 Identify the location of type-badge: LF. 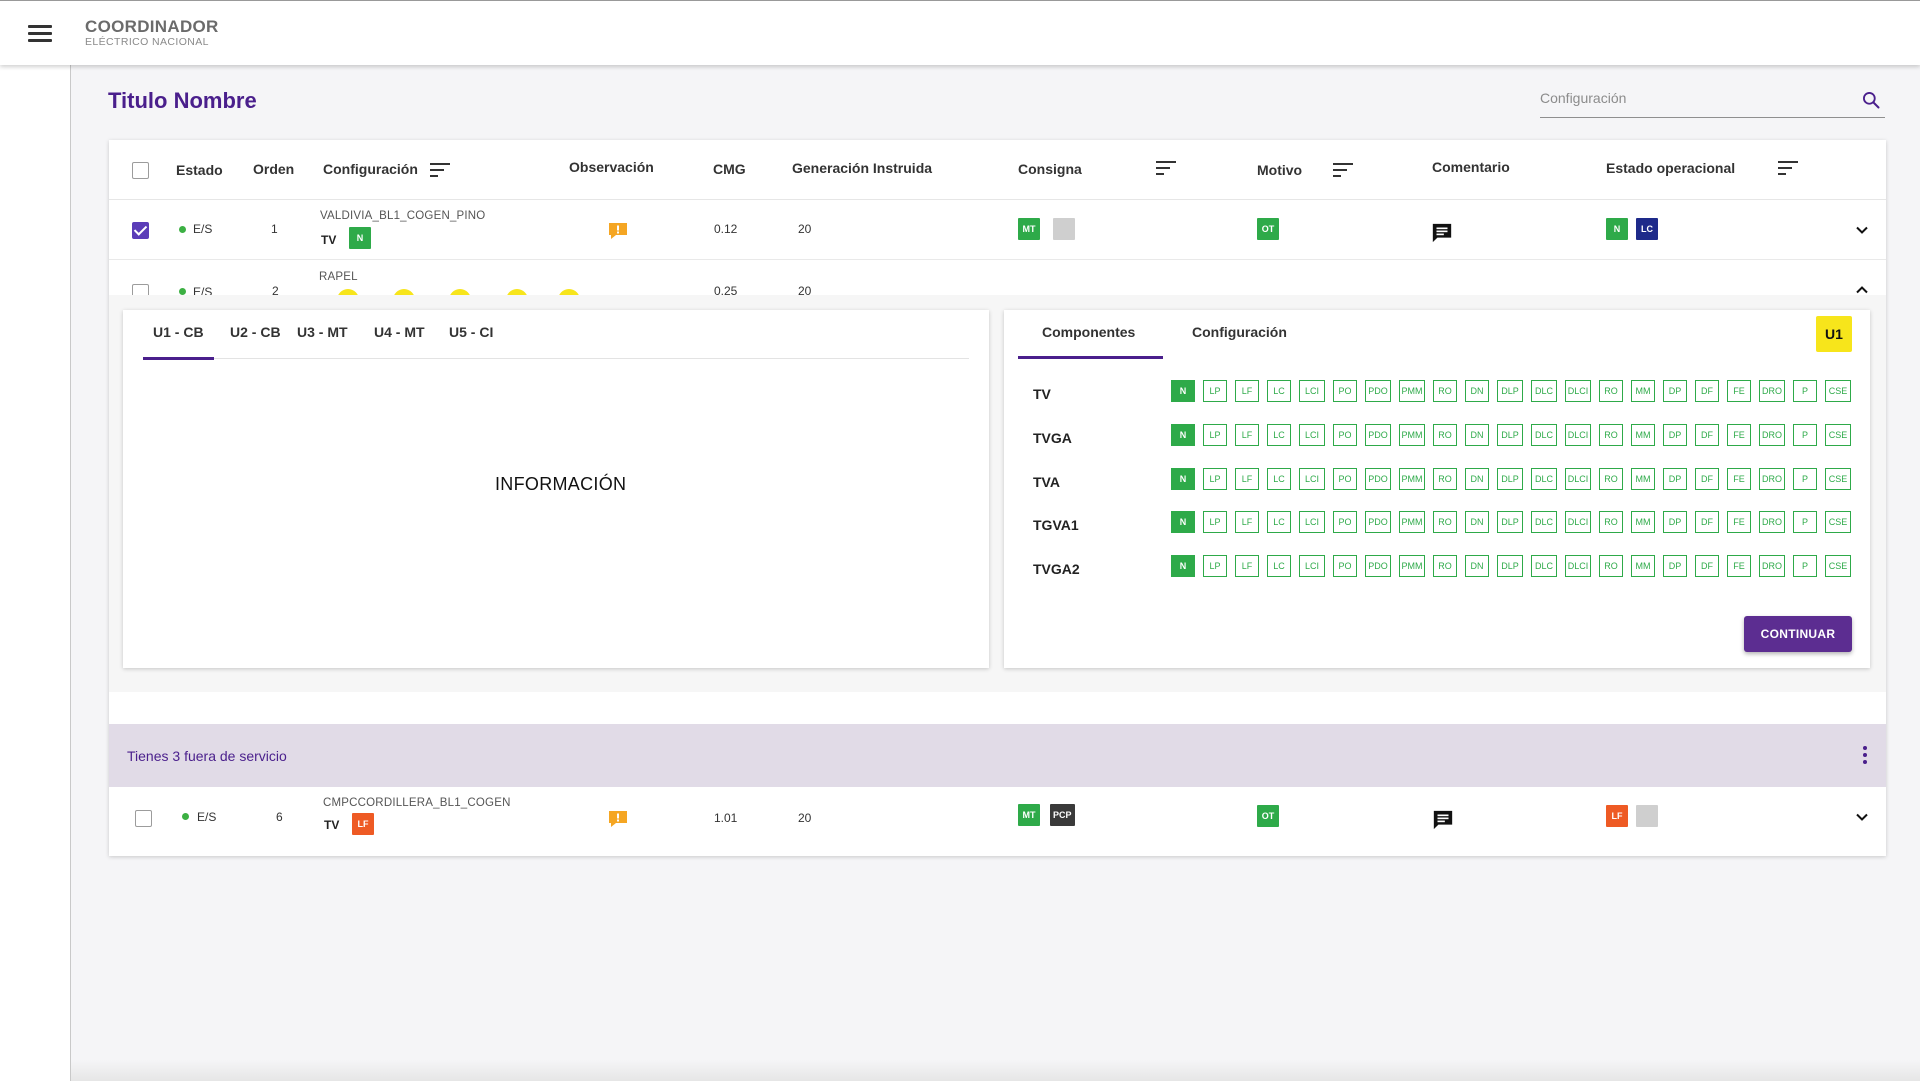
(363, 824).